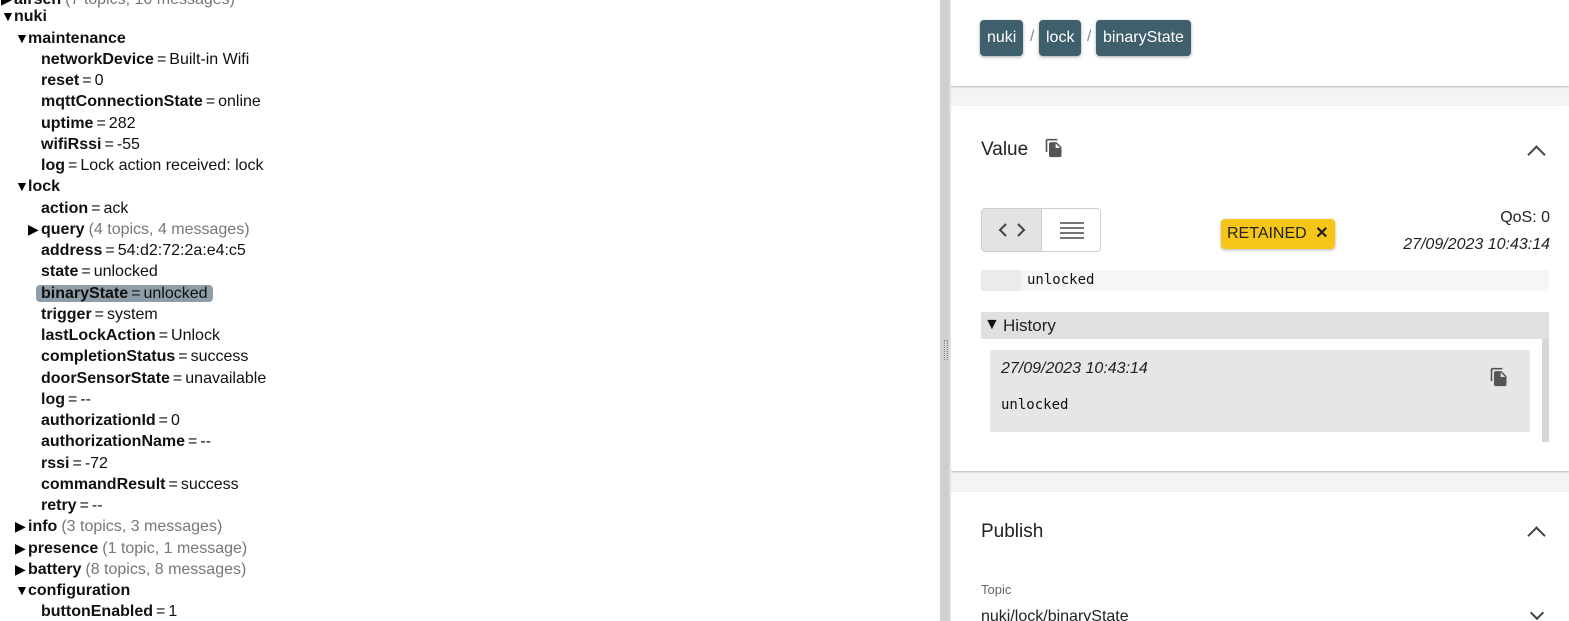 The height and width of the screenshot is (621, 1569). I want to click on tree-node: ▼nuki, so click(24, 16).